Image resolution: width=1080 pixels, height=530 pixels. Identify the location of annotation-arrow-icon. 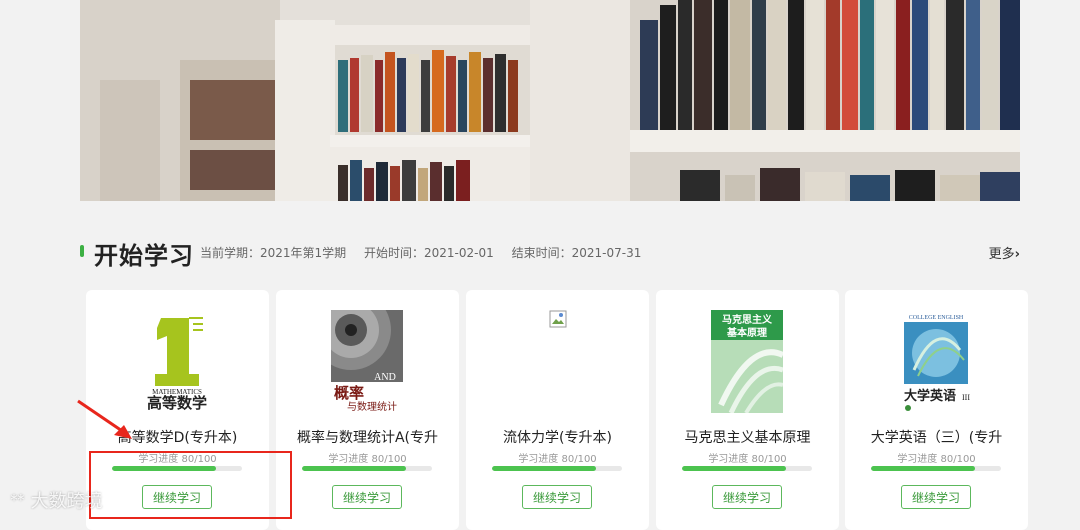
(104, 419).